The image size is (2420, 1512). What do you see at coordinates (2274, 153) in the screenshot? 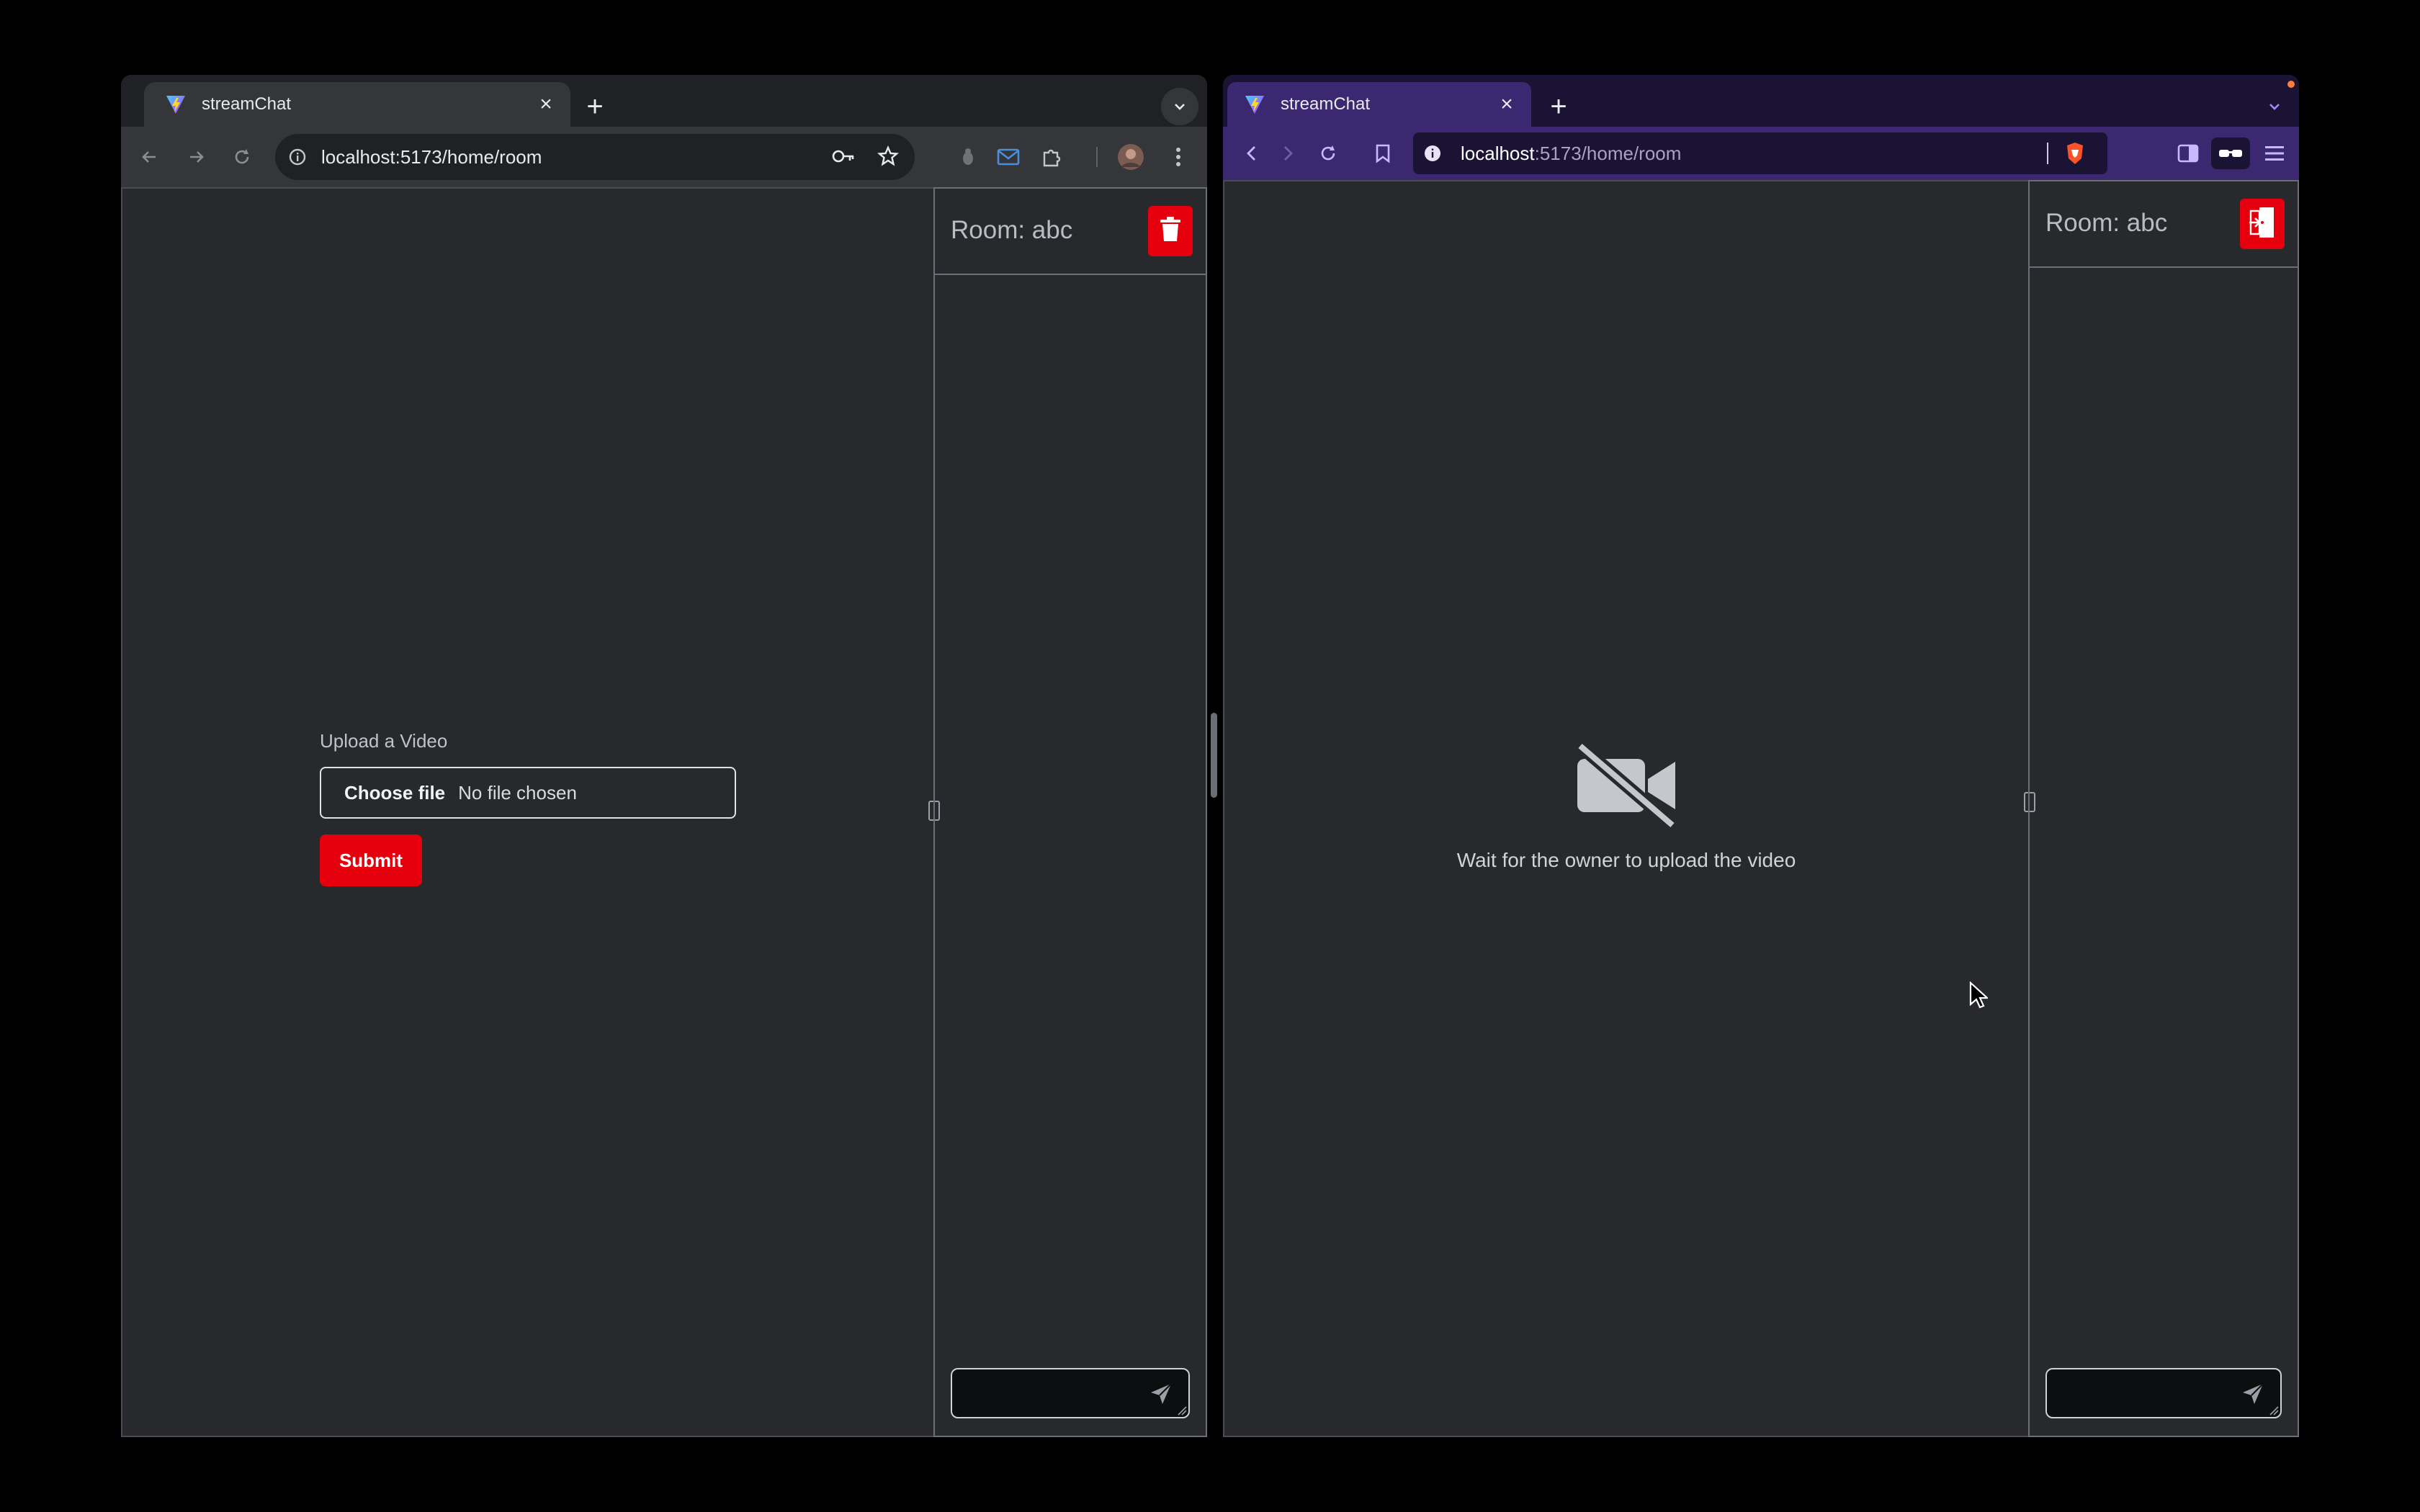
I see `hamburger-menu-icon` at bounding box center [2274, 153].